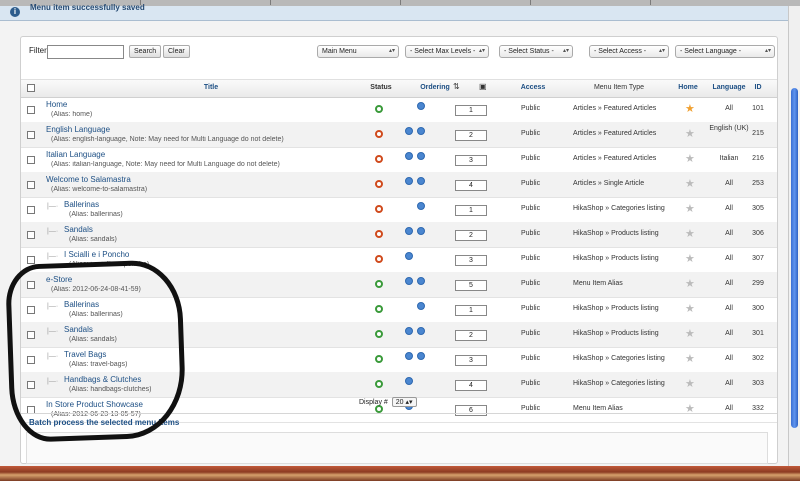 The width and height of the screenshot is (800, 481). What do you see at coordinates (629, 51) in the screenshot?
I see `access-select: - Select Access - ▴▾` at bounding box center [629, 51].